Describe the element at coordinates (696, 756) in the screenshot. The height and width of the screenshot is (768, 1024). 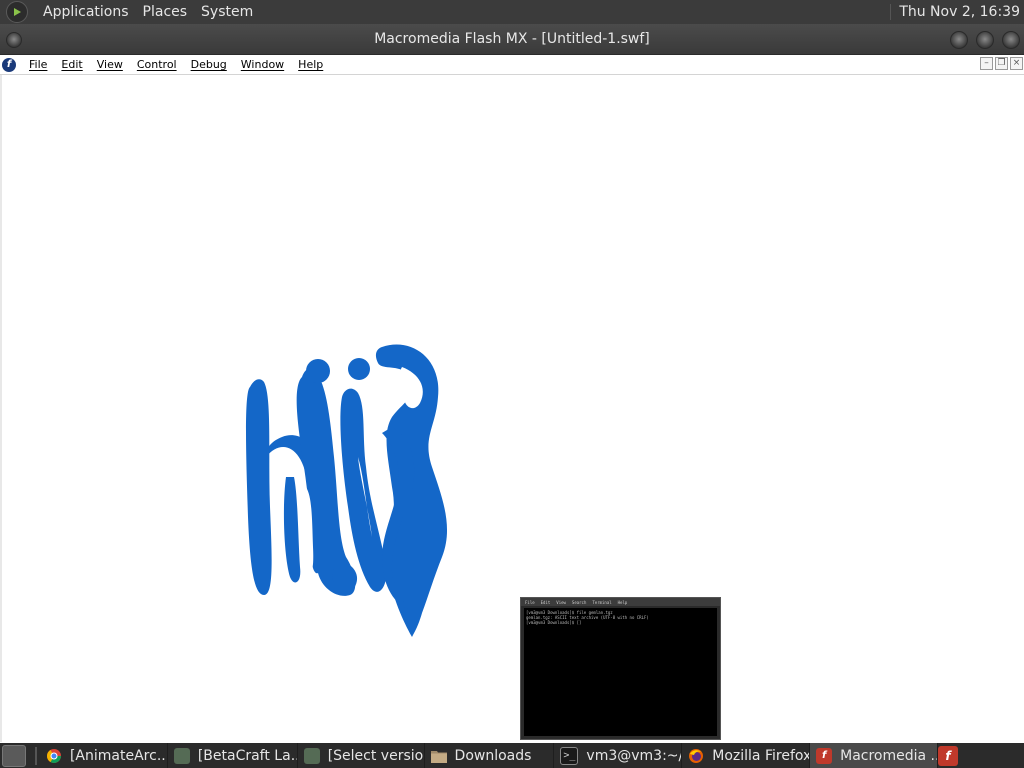
I see `firefox-icon` at that location.